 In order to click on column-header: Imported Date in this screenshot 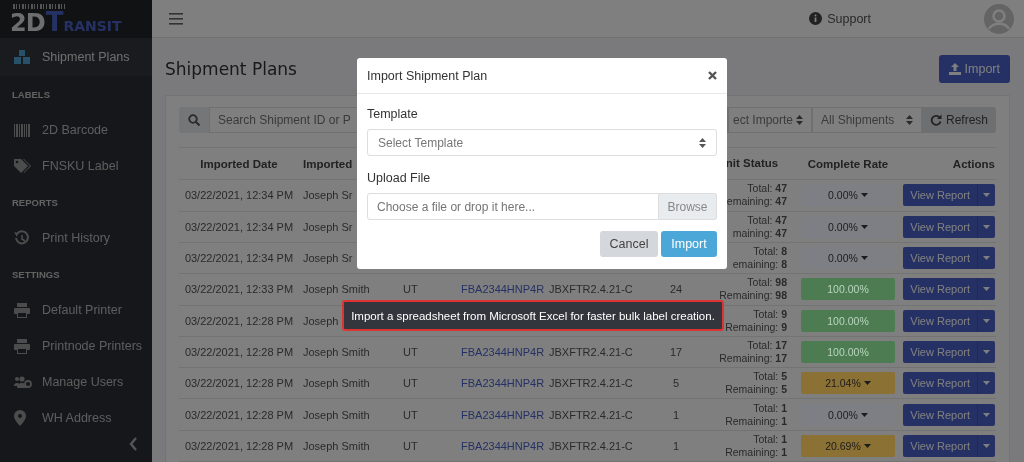, I will do `click(239, 163)`.